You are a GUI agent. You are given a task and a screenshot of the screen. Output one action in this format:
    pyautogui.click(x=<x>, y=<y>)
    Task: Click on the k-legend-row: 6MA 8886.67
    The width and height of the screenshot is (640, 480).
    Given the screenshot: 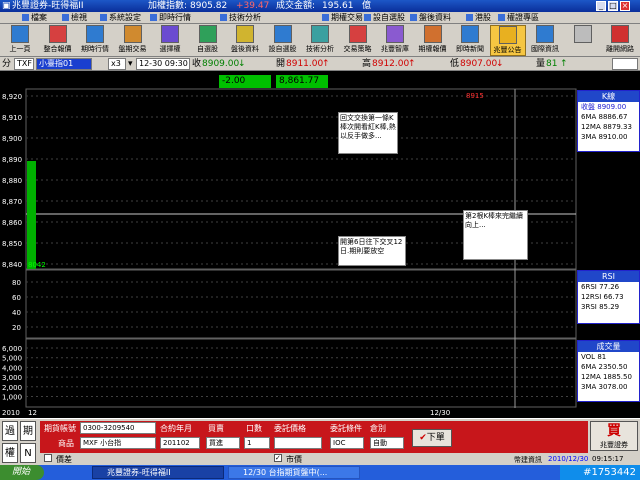 What is the action you would take?
    pyautogui.click(x=608, y=117)
    